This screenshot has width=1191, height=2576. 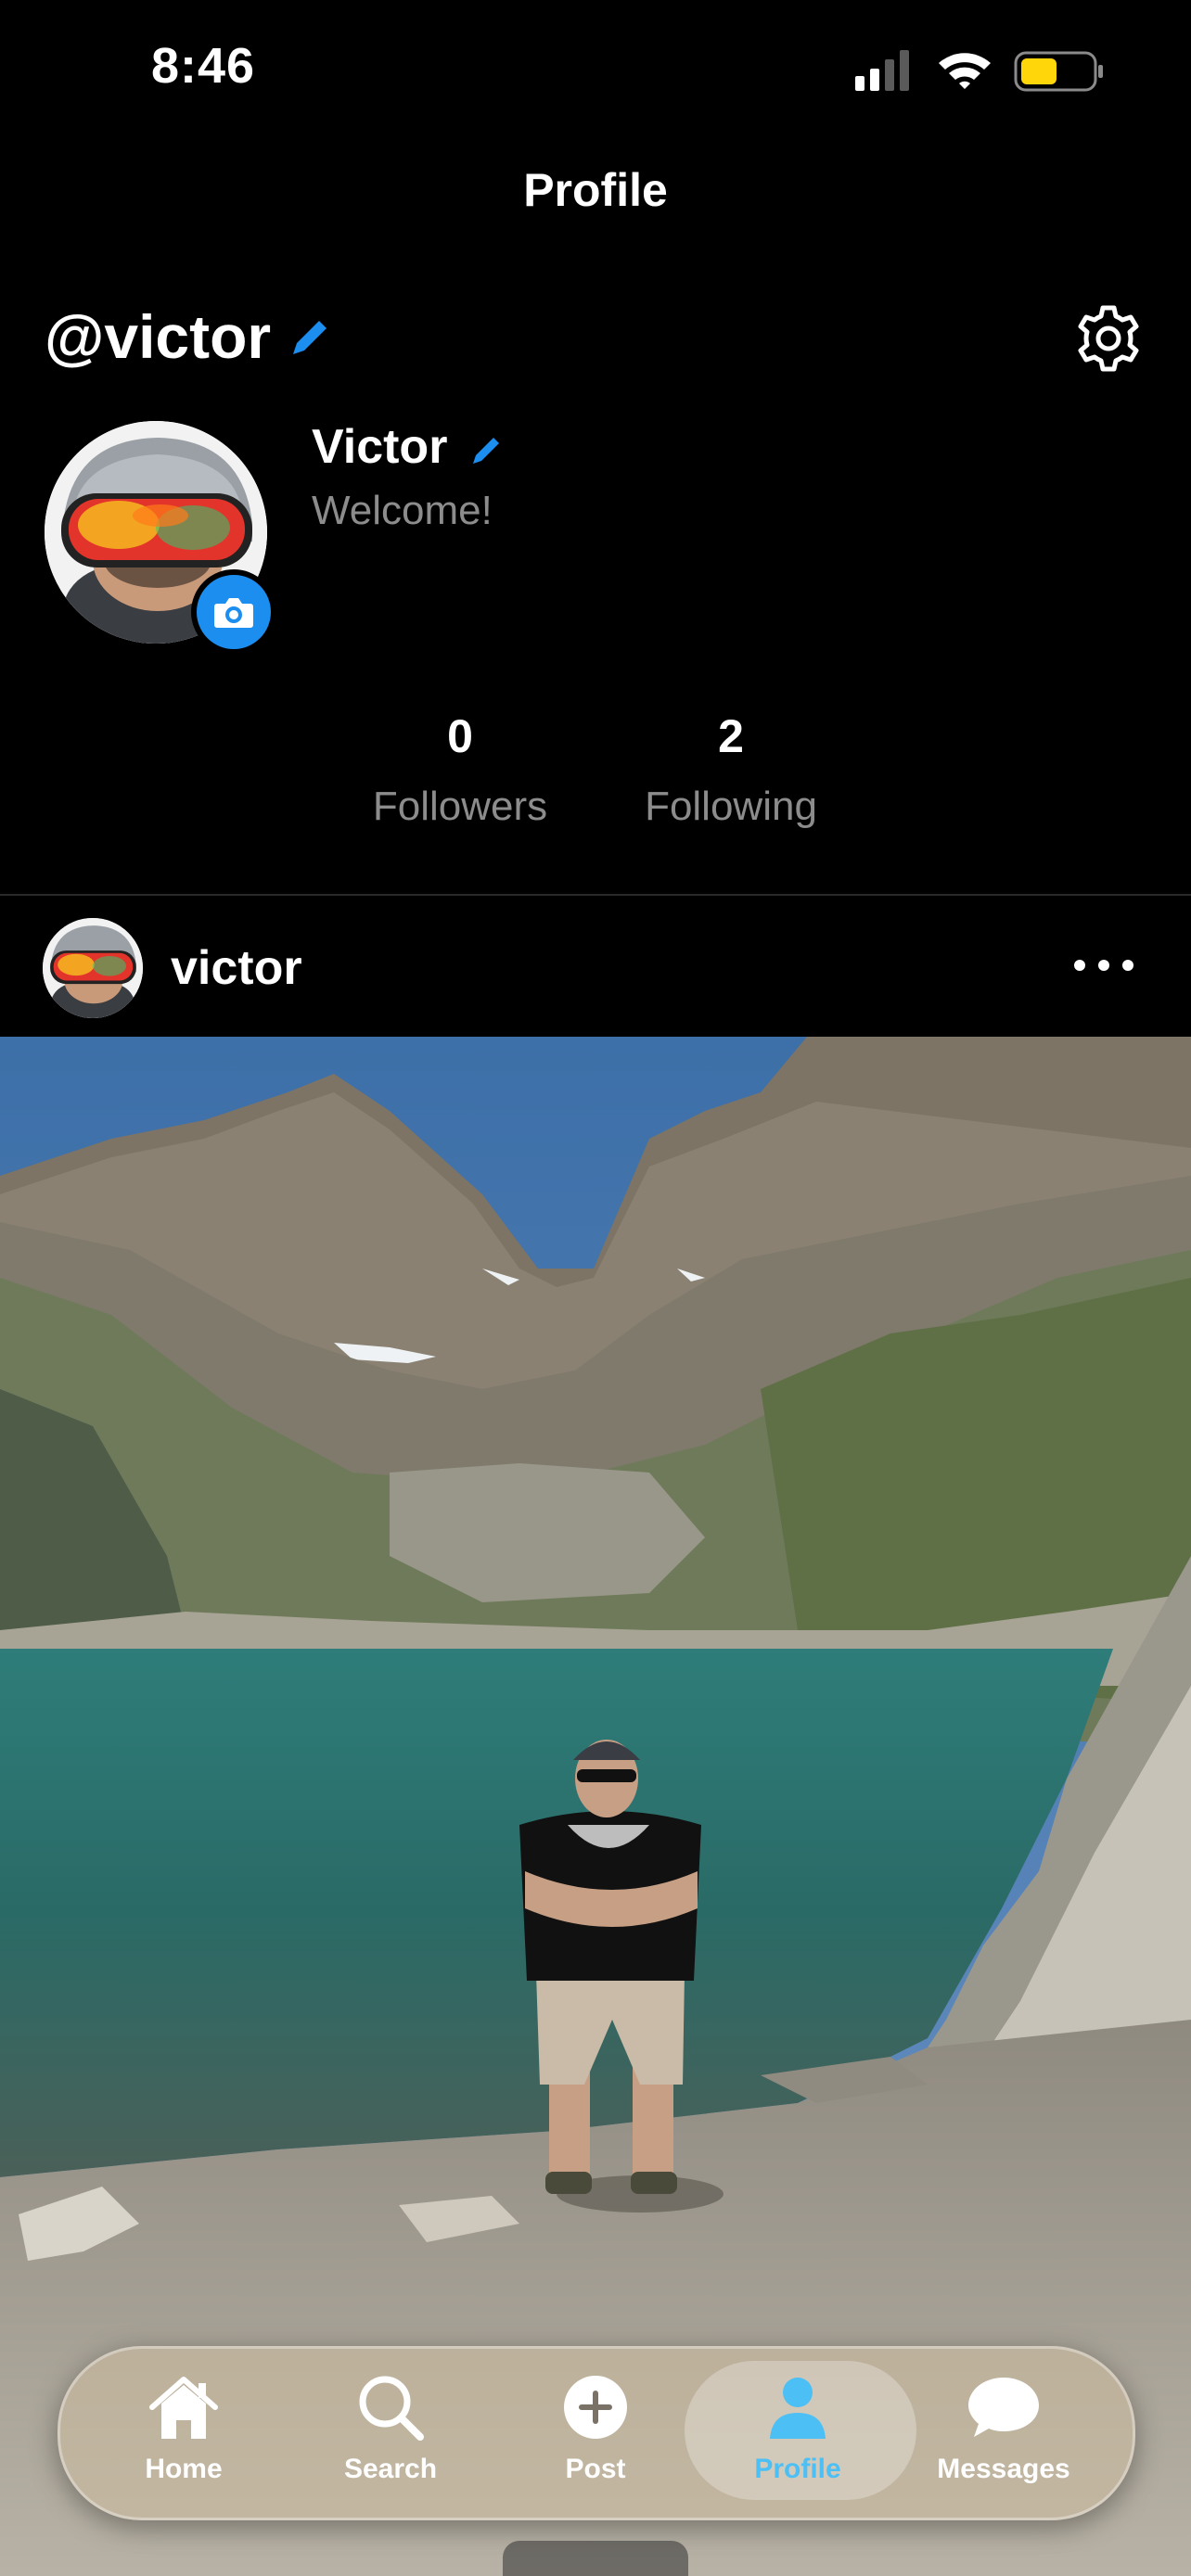 I want to click on profile-bio: Welcome!, so click(x=402, y=511).